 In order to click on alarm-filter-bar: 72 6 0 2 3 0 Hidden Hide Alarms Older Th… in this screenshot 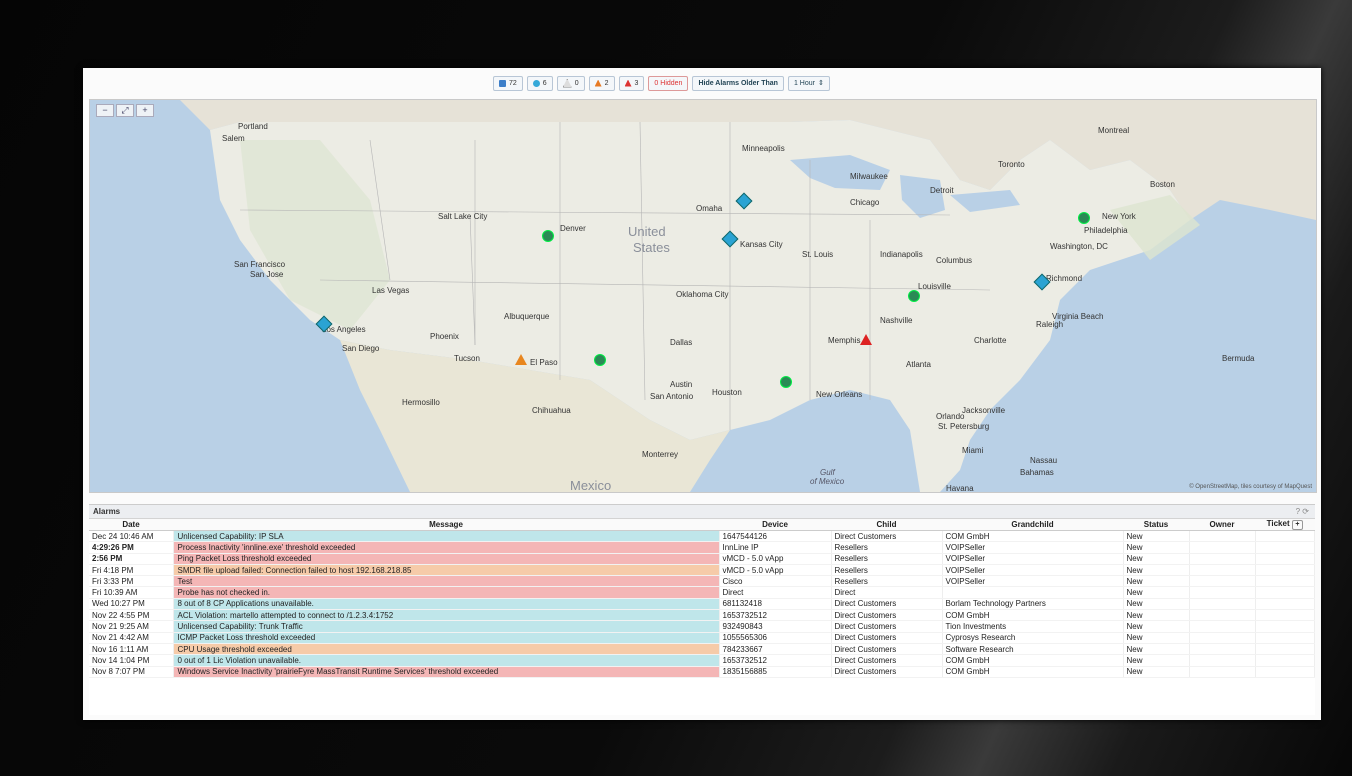, I will do `click(661, 83)`.